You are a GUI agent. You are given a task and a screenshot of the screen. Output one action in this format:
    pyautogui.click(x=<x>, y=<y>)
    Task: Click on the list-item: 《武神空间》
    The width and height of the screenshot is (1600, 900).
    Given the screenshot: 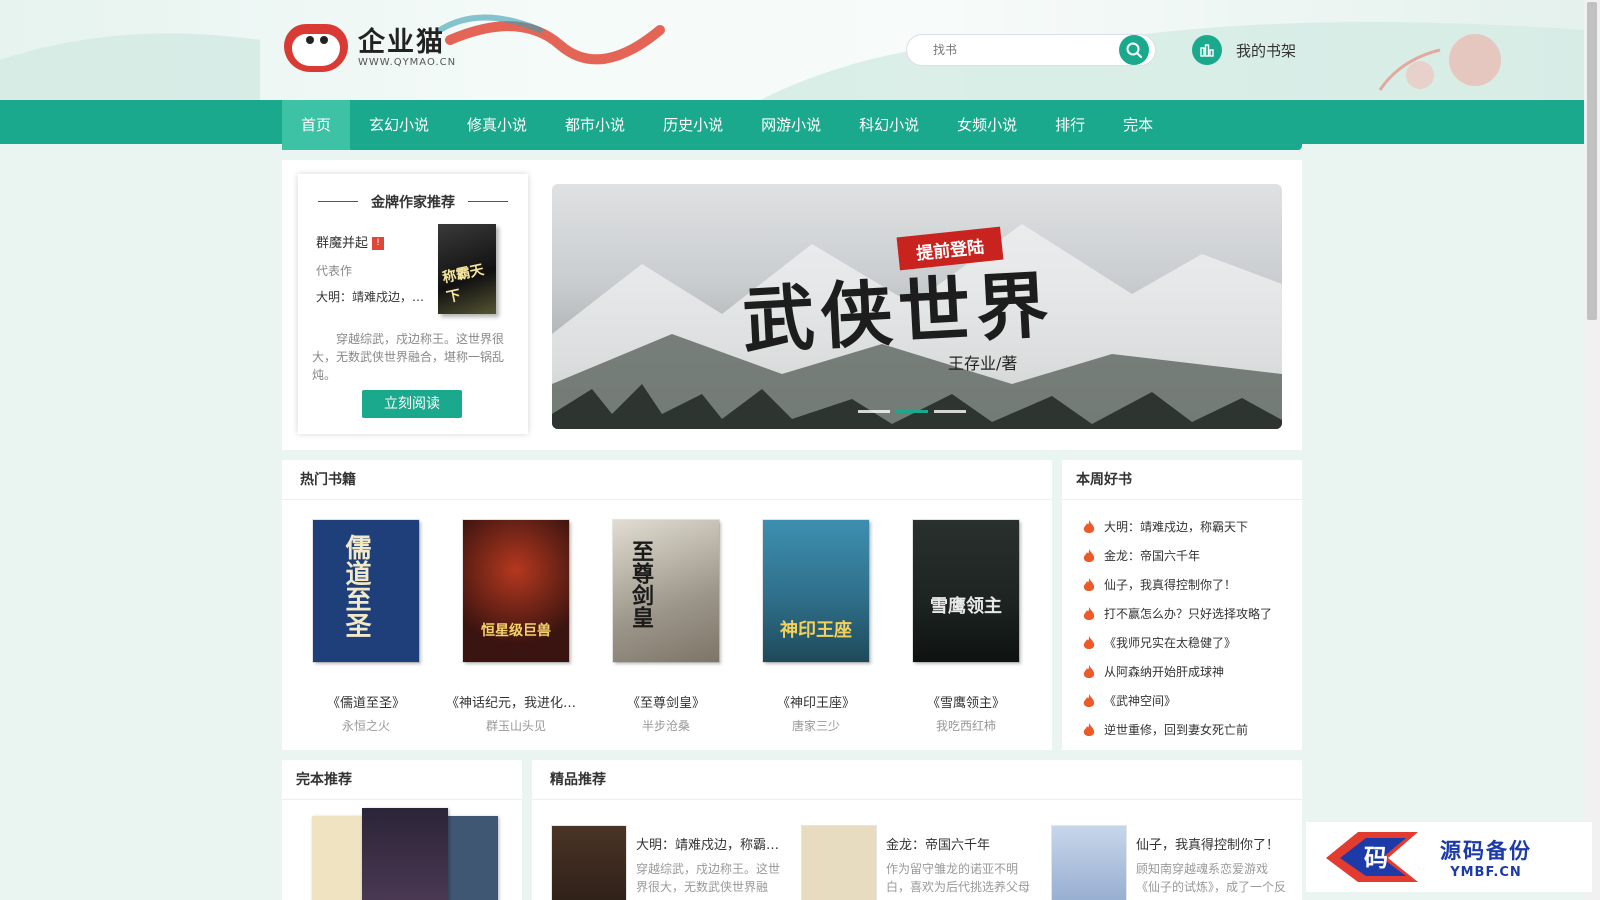 What is the action you would take?
    pyautogui.click(x=1177, y=700)
    